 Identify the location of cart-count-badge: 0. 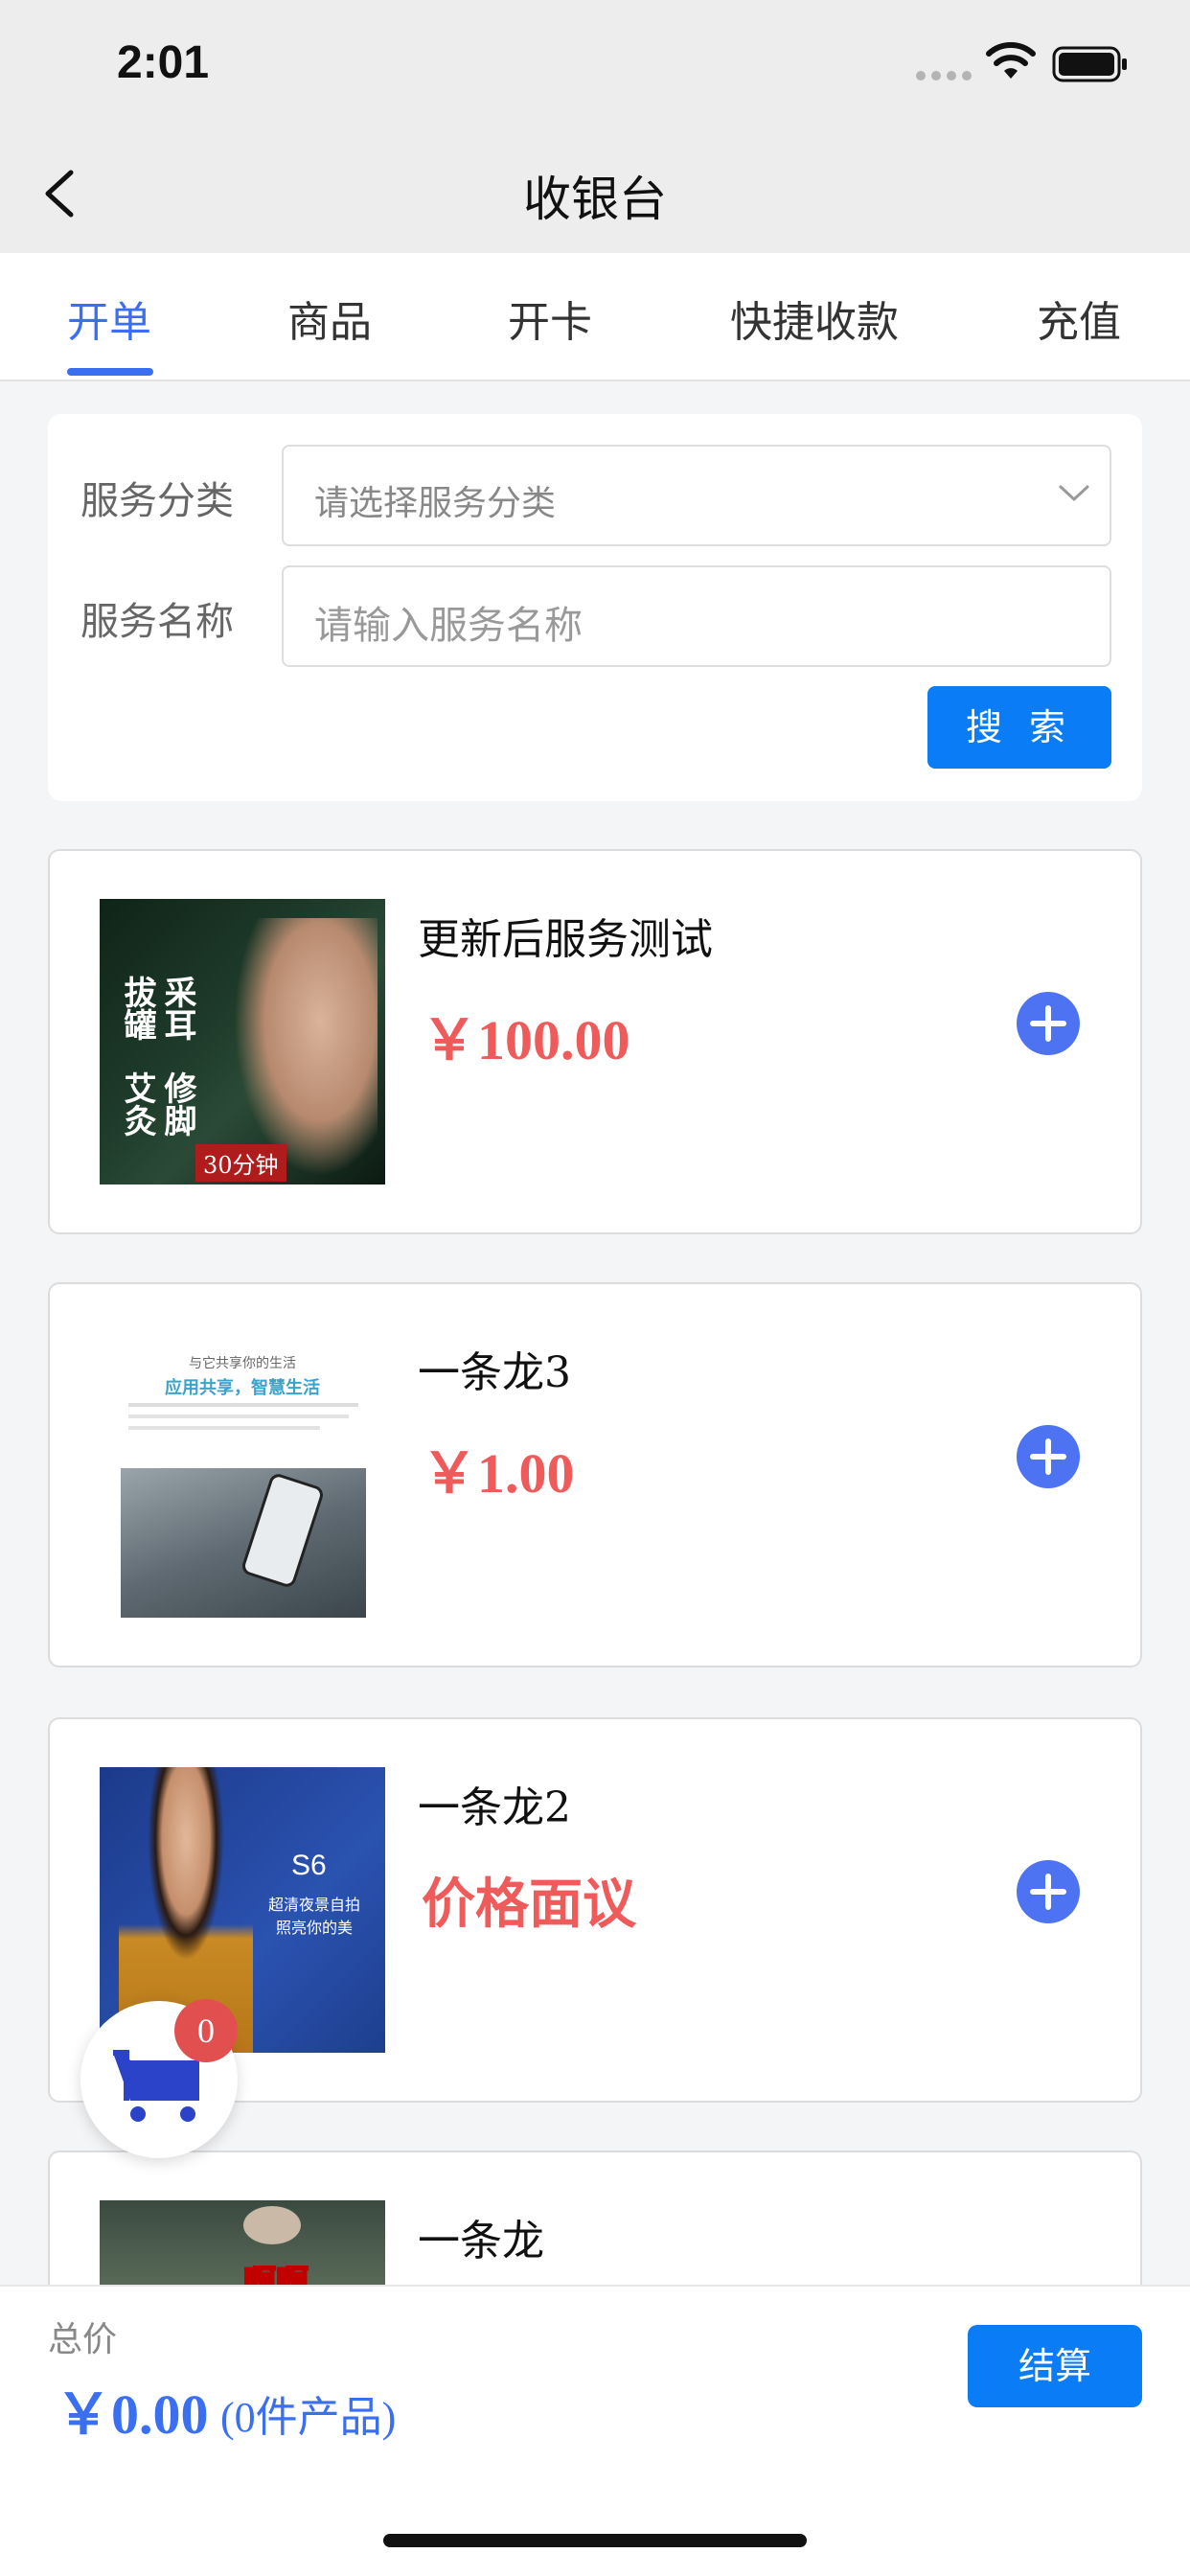
(206, 2030).